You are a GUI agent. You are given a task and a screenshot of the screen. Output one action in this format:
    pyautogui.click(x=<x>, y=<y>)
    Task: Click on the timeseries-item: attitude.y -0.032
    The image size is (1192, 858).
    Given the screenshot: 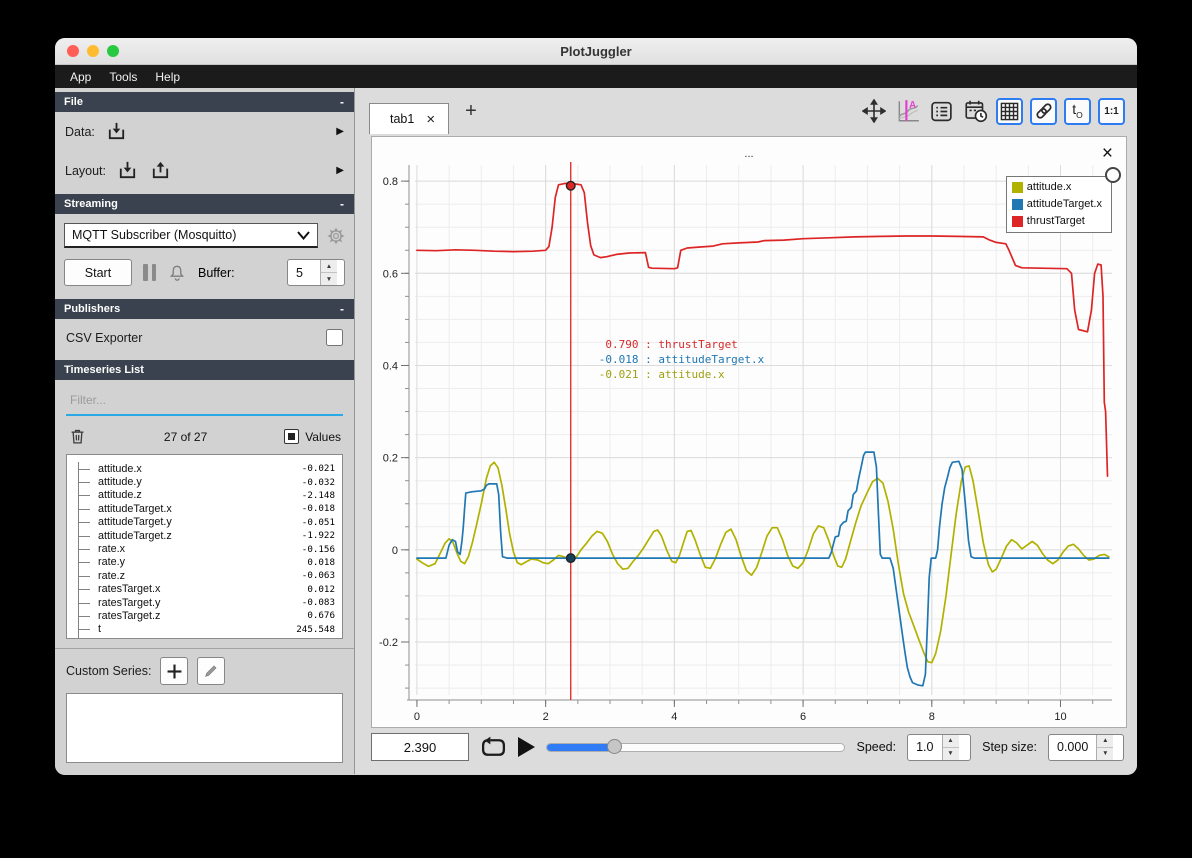 What is the action you would take?
    pyautogui.click(x=206, y=482)
    